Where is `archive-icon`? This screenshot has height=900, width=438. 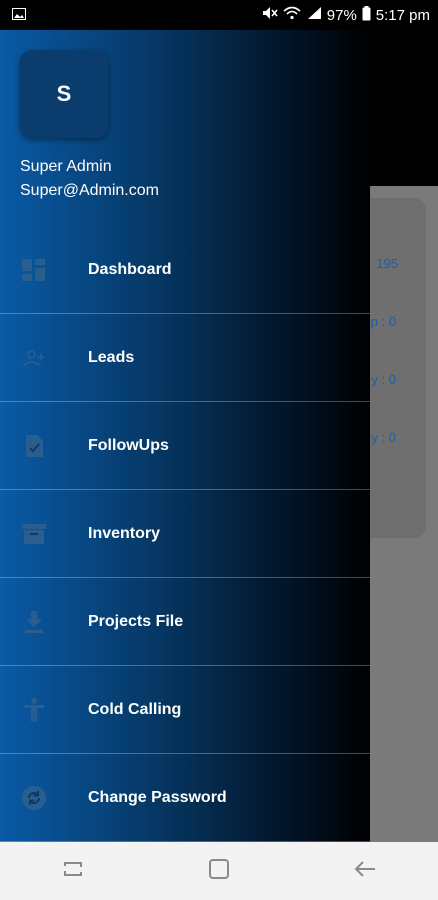
archive-icon is located at coordinates (34, 534).